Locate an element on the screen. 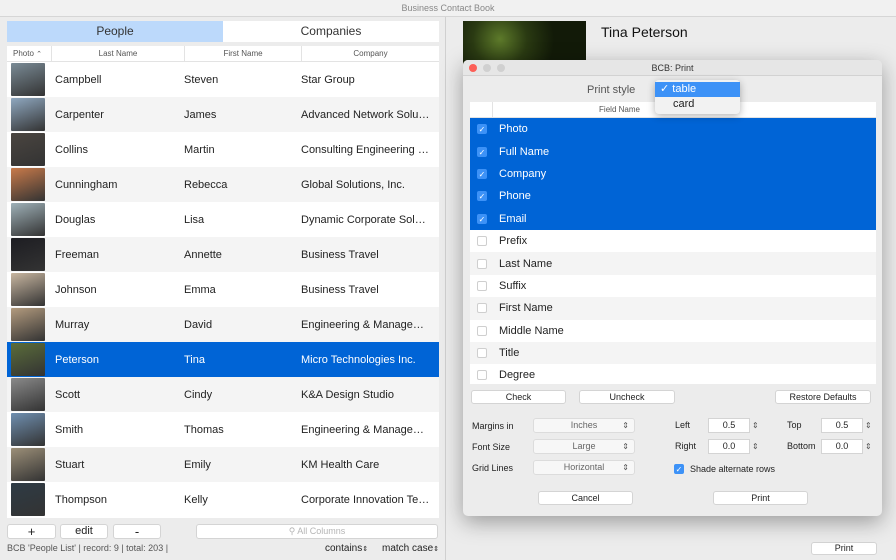 The width and height of the screenshot is (896, 560). tab-companies: Companies is located at coordinates (331, 31).